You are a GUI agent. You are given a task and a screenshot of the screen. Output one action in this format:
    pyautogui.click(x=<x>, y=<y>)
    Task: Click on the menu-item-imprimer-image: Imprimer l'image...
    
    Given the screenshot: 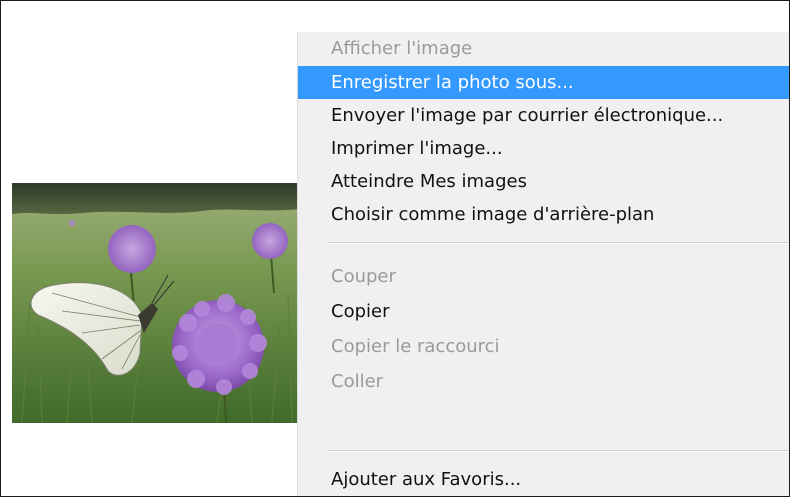 What is the action you would take?
    pyautogui.click(x=543, y=148)
    